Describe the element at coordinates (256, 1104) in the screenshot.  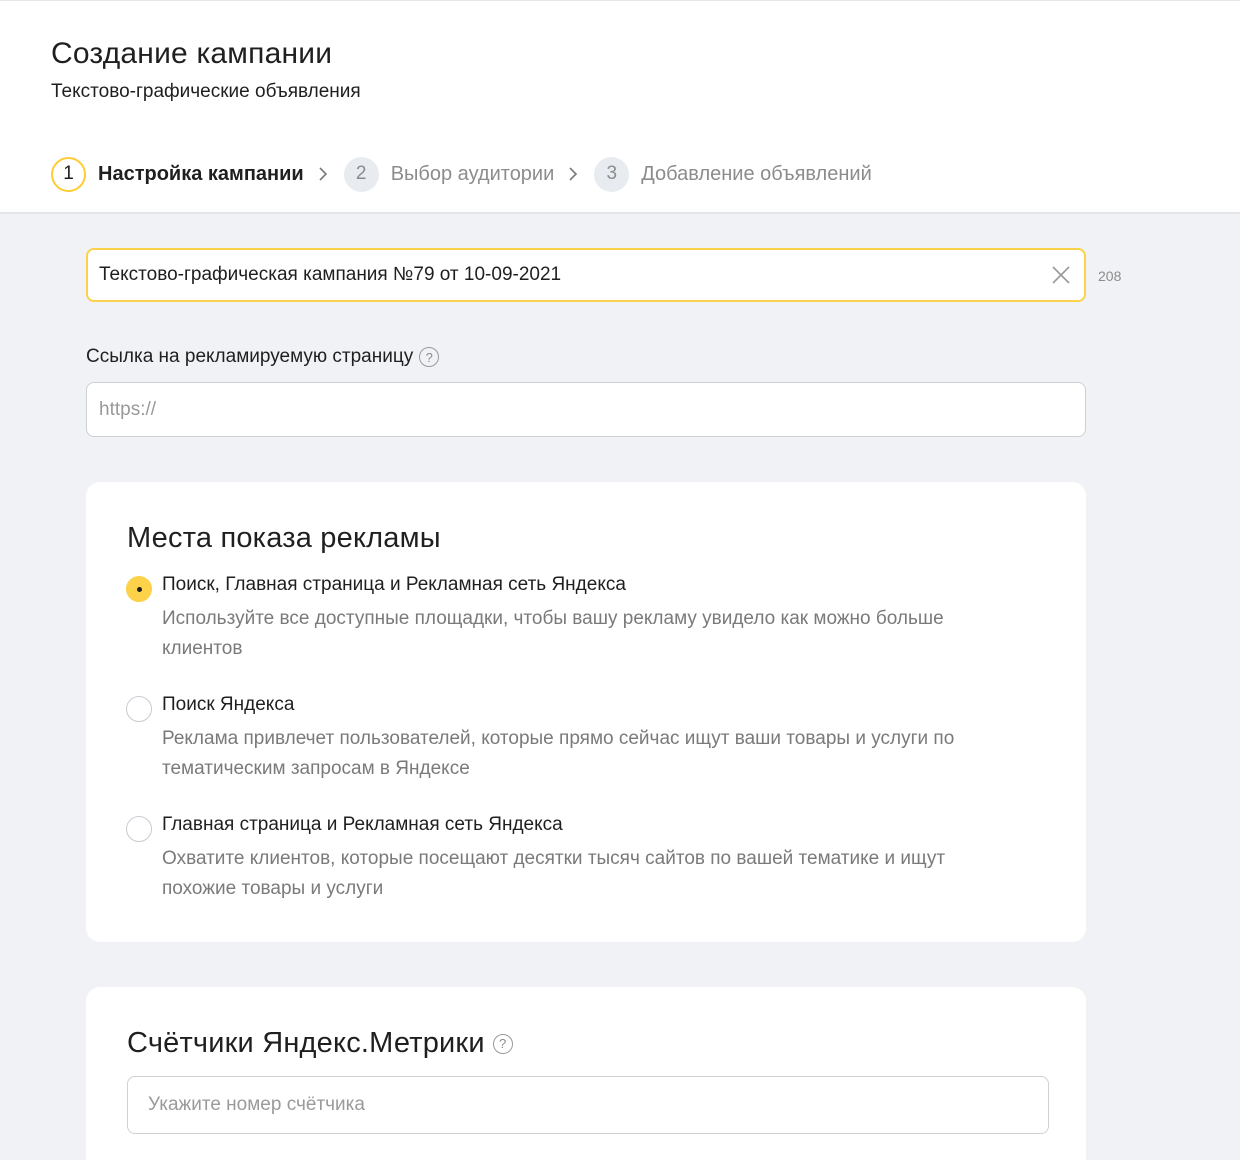
I see `metrika-placeholder: Укажите номер счётчика` at that location.